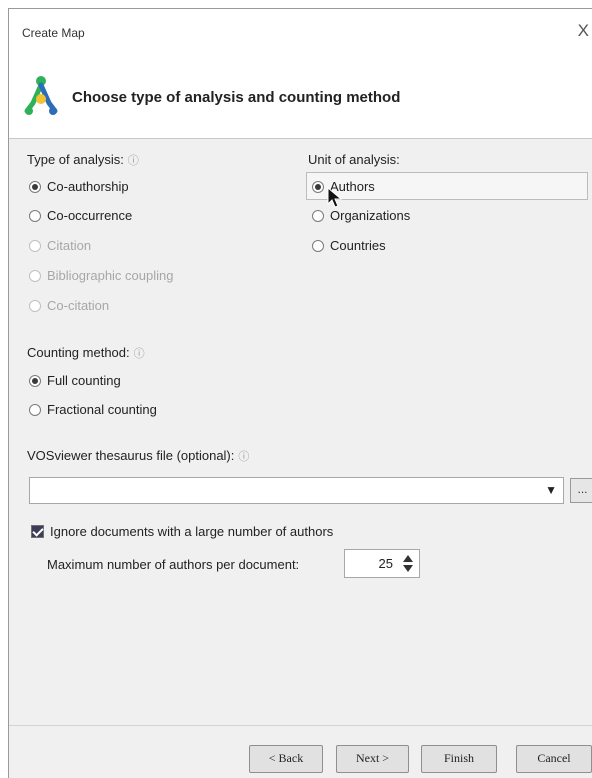  I want to click on max-authors-value: 25, so click(385, 563).